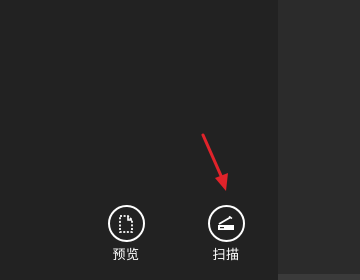 The width and height of the screenshot is (360, 280). I want to click on scan-button: 扫描, so click(226, 237).